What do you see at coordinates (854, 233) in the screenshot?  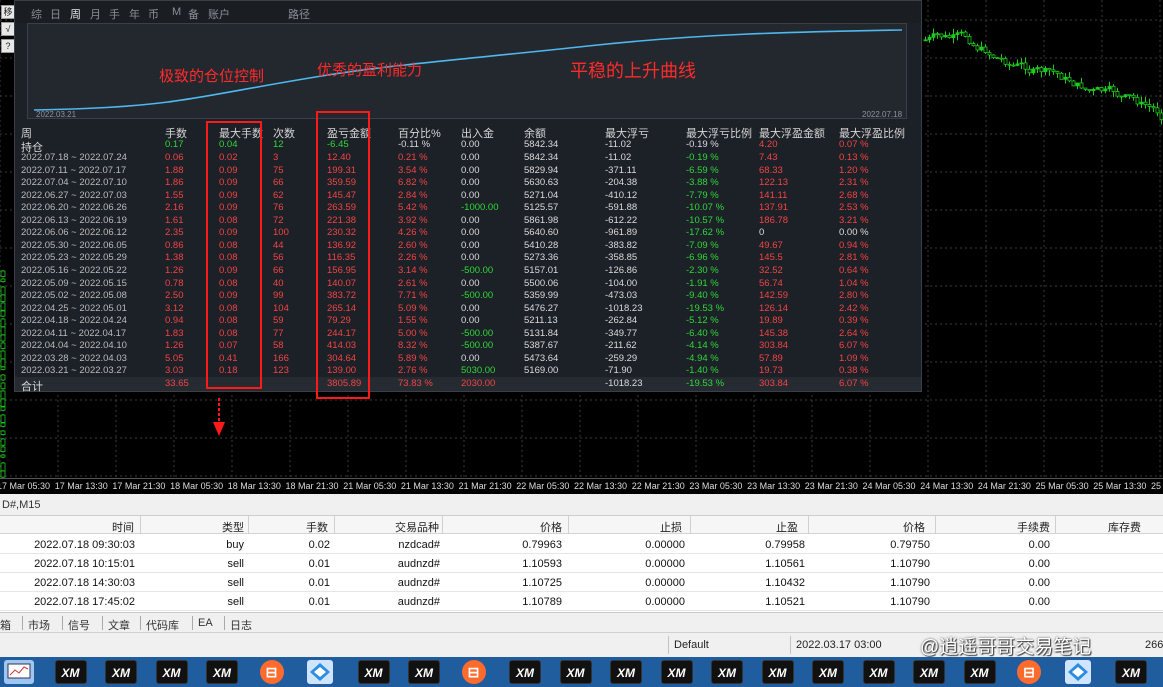 I see `table-cell: 0.00 %` at bounding box center [854, 233].